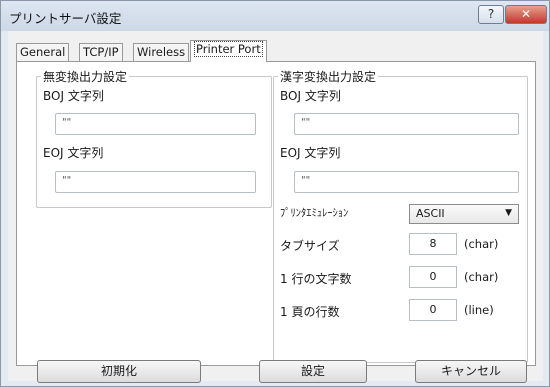 This screenshot has width=550, height=387. I want to click on tab-general-label: General, so click(43, 52).